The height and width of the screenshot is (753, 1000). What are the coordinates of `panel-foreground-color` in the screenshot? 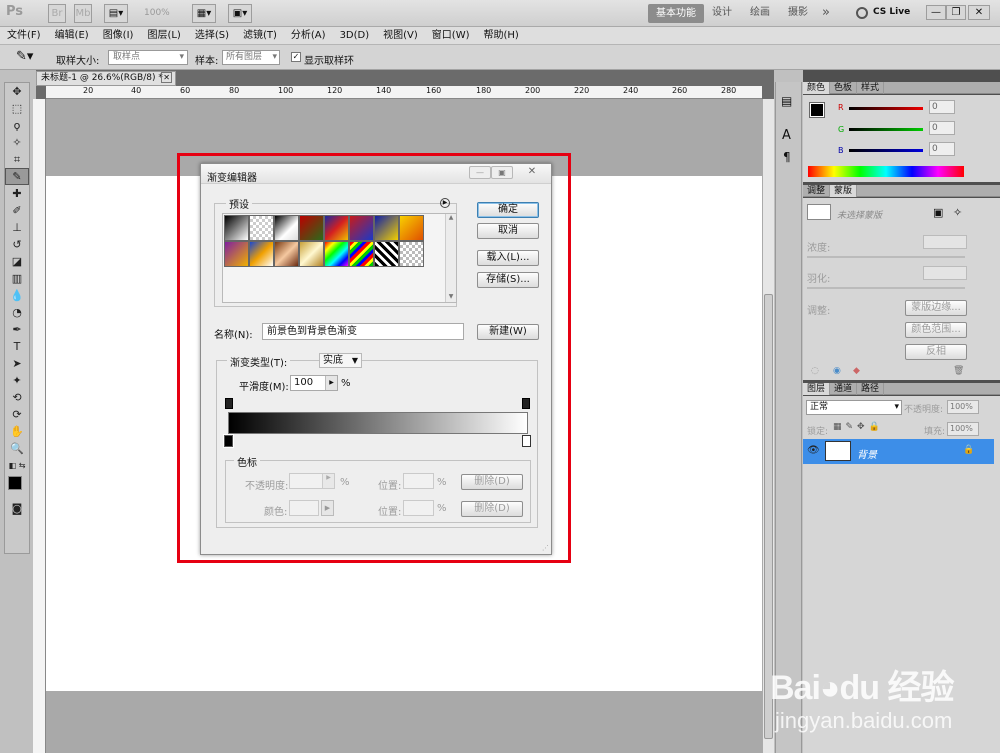 It's located at (817, 110).